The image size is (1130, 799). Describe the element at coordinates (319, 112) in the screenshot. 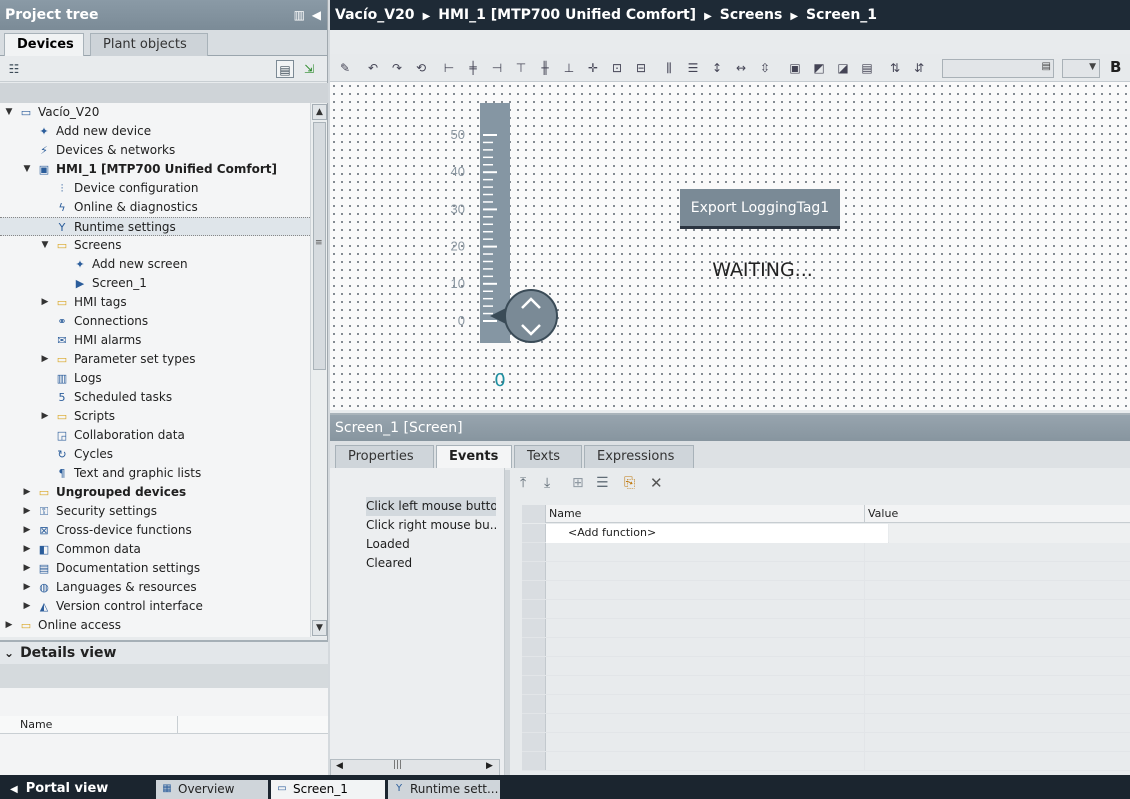

I see `scroll-up-icon: ▲` at that location.